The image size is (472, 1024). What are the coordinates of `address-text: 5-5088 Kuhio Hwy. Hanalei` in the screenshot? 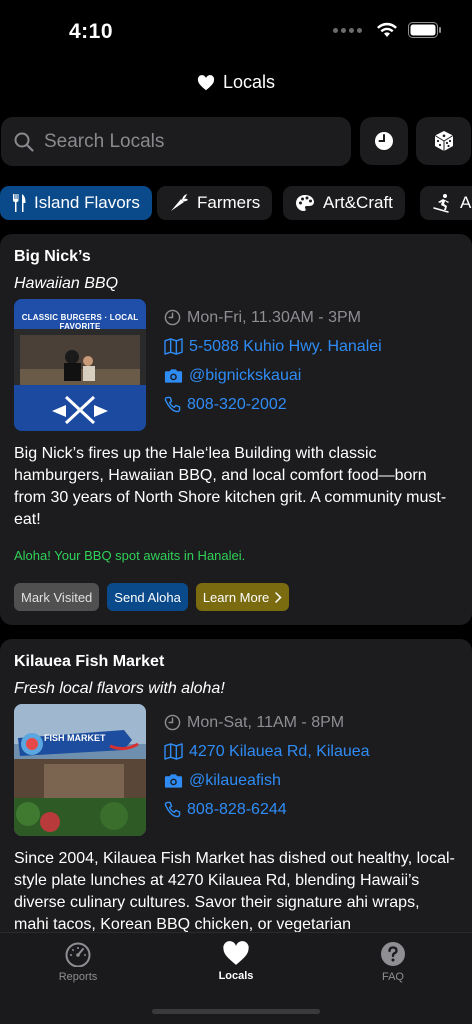 It's located at (285, 346).